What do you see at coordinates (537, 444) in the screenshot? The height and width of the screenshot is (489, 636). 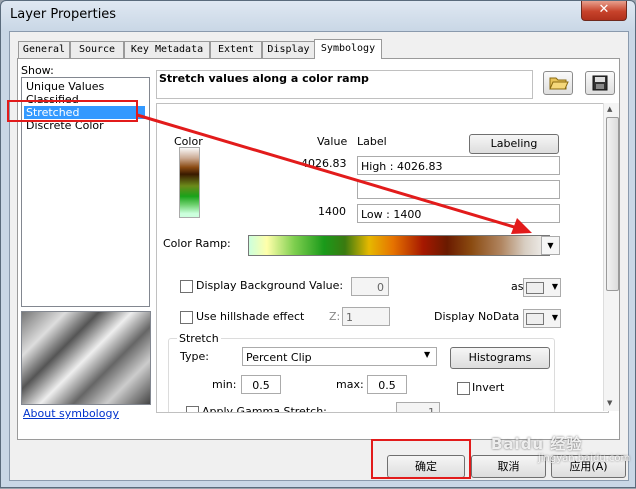 I see `watermark-logo: Baidu 经验` at bounding box center [537, 444].